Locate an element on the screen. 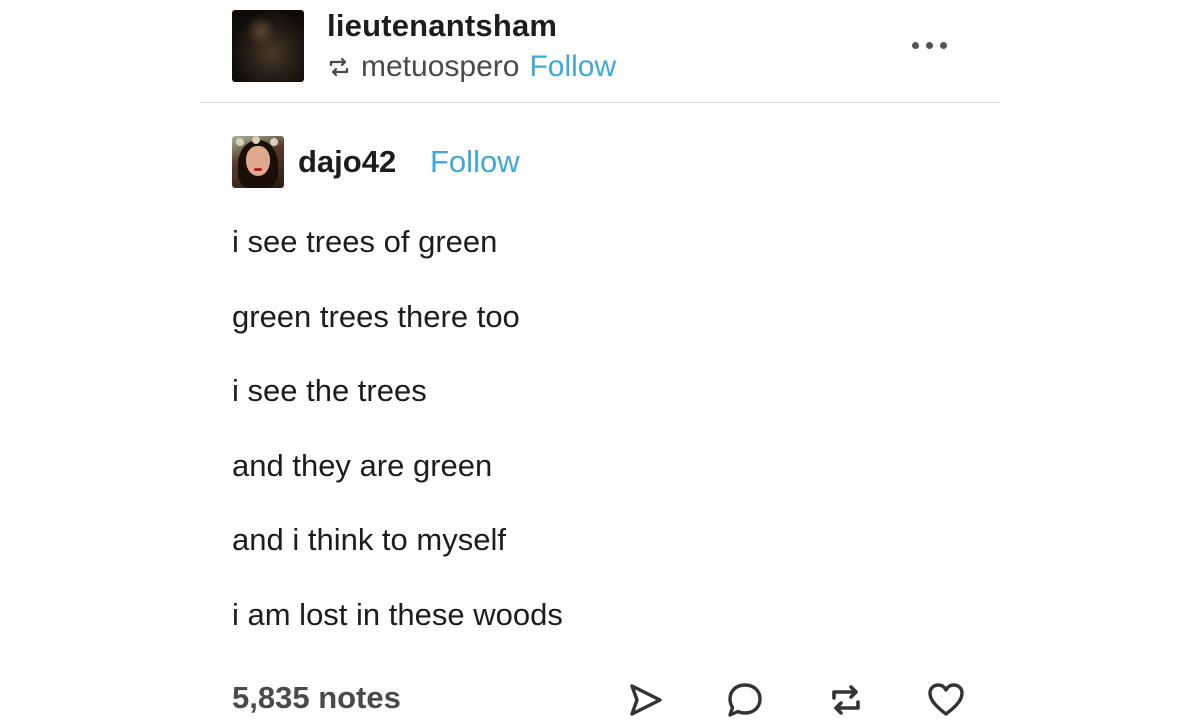 The width and height of the screenshot is (1200, 726). post-header: lieutenantsham metuospero Follow is located at coordinates (600, 51).